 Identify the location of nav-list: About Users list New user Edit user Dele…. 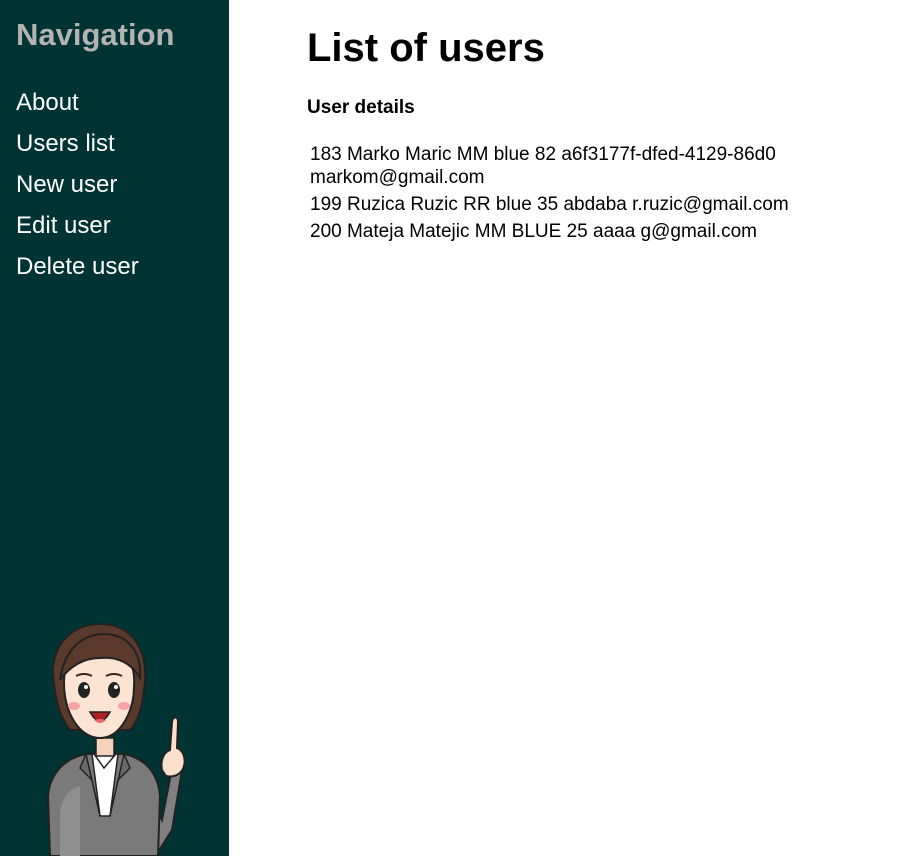
(77, 189).